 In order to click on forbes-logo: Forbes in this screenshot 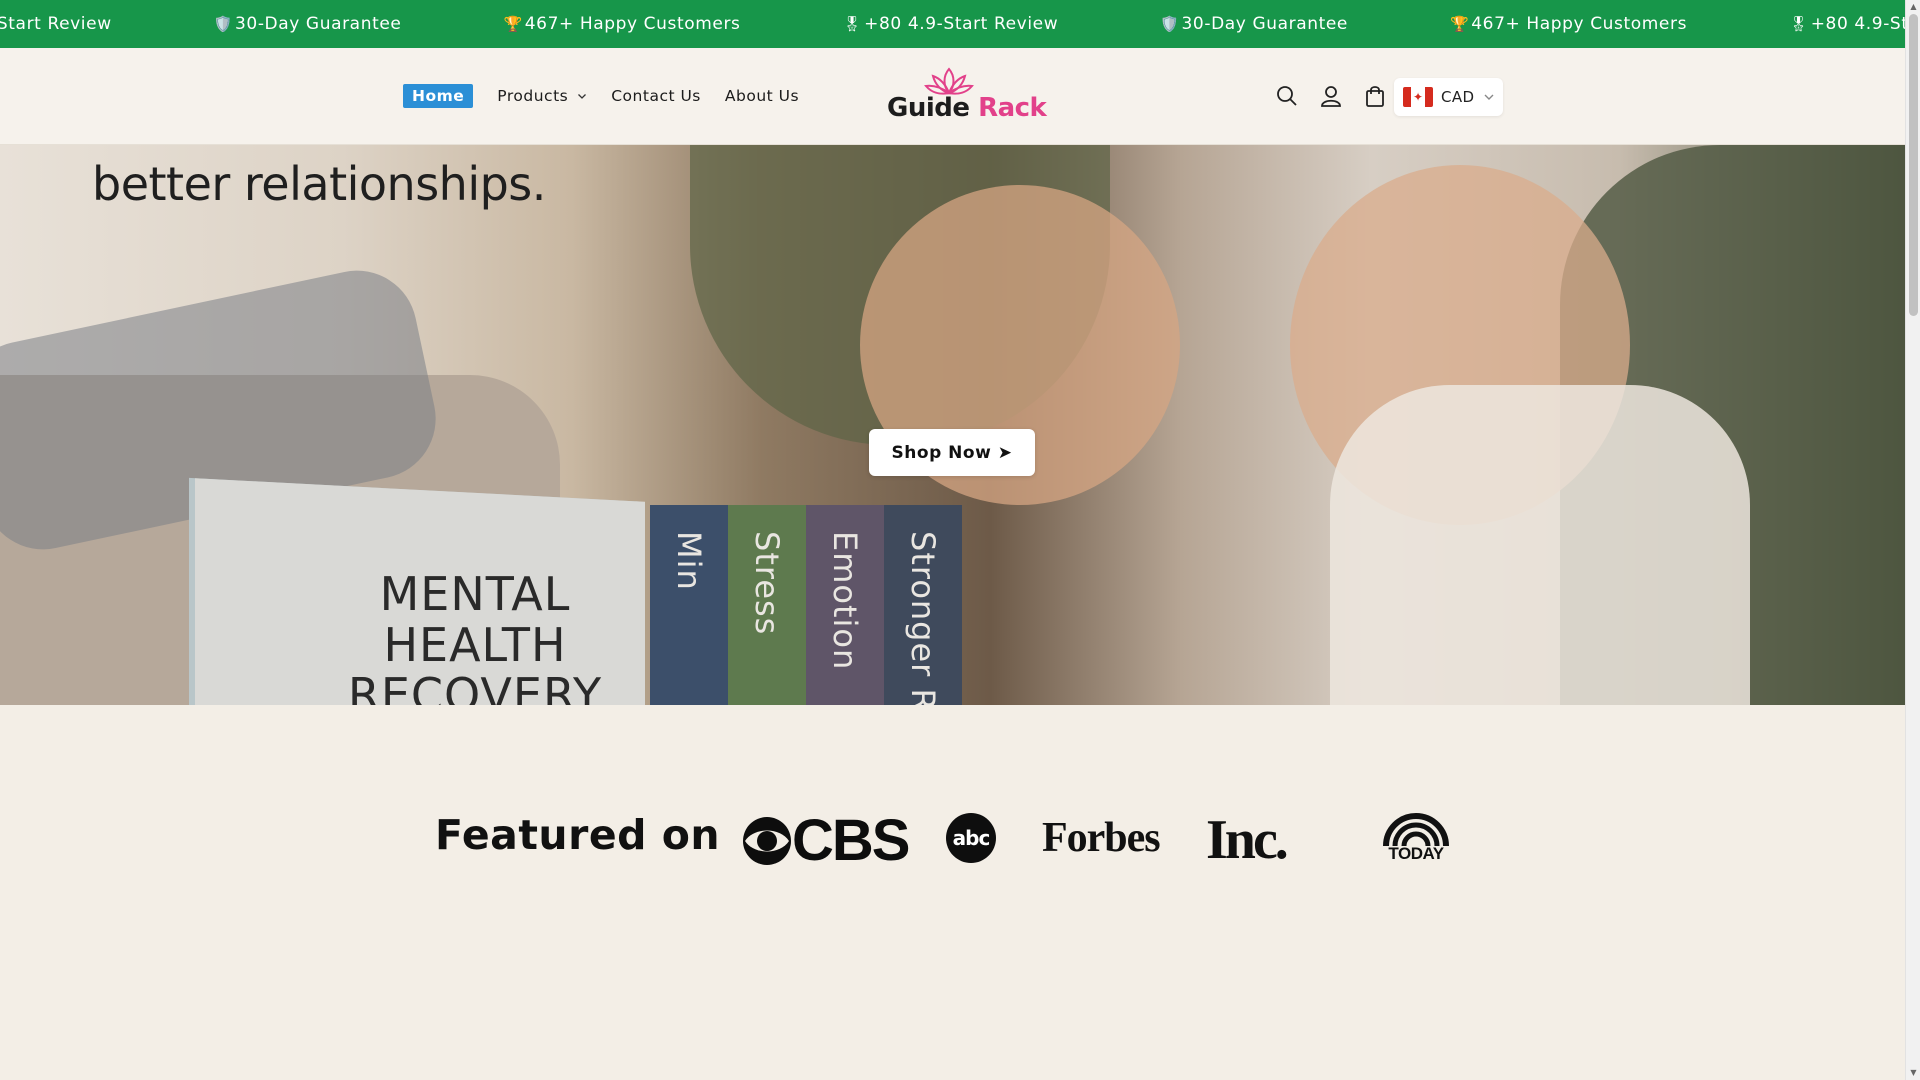, I will do `click(1101, 838)`.